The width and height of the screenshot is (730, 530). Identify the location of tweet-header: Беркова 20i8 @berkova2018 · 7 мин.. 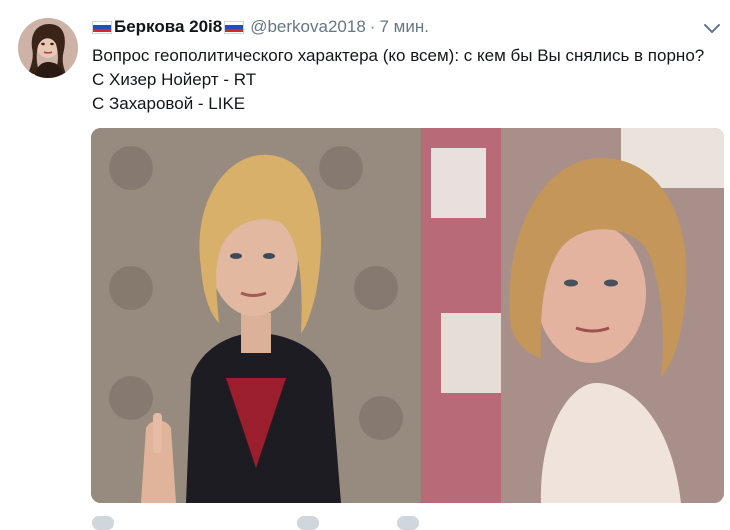
(260, 27).